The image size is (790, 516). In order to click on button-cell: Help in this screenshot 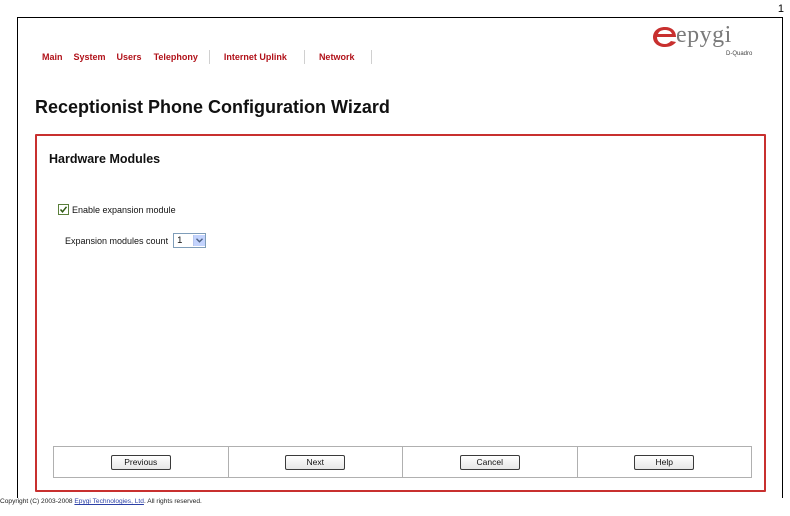, I will do `click(665, 462)`.